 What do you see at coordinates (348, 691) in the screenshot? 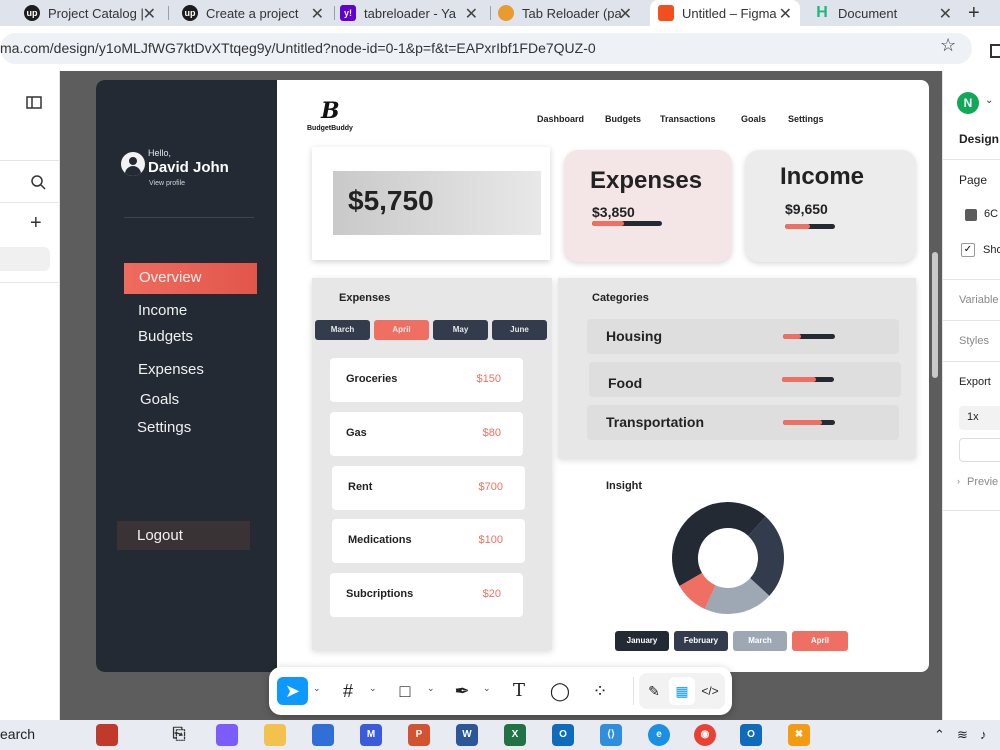
I see `frame-tool-icon: #` at bounding box center [348, 691].